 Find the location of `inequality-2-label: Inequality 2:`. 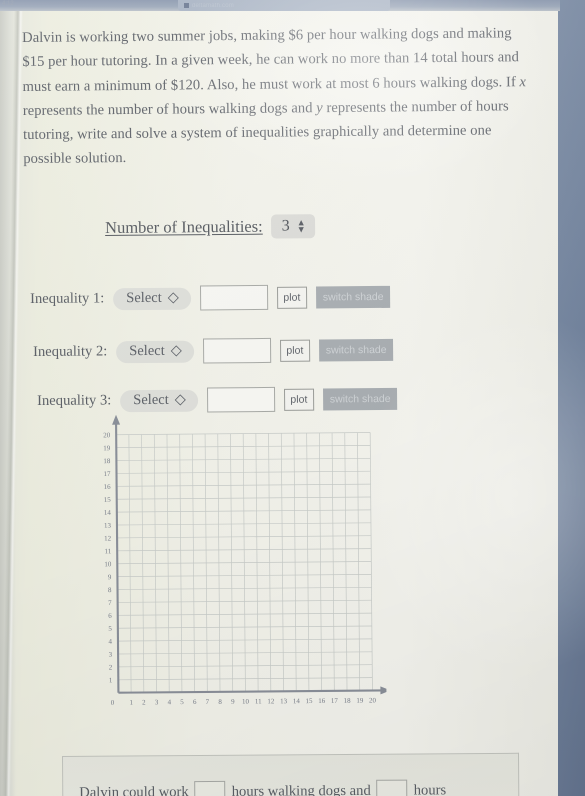

inequality-2-label: Inequality 2: is located at coordinates (70, 351).